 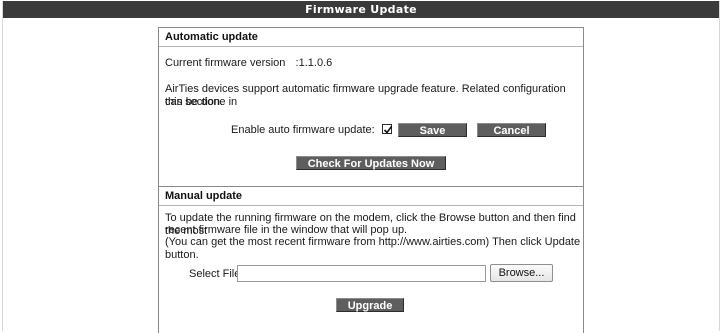 What do you see at coordinates (361, 273) in the screenshot?
I see `select-file-input` at bounding box center [361, 273].